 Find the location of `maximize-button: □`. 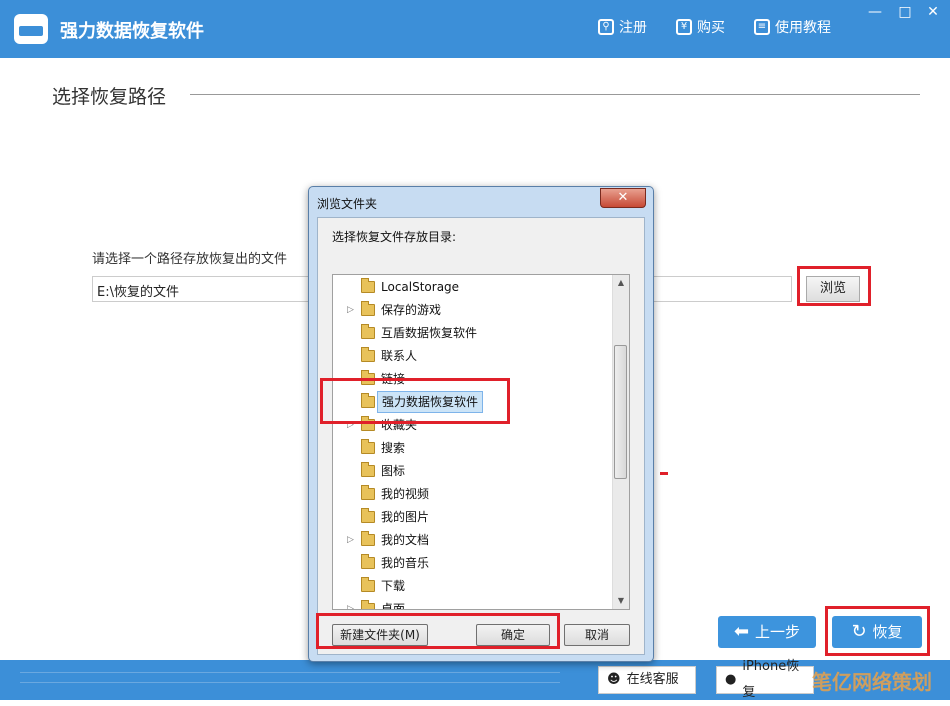

maximize-button: □ is located at coordinates (905, 12).